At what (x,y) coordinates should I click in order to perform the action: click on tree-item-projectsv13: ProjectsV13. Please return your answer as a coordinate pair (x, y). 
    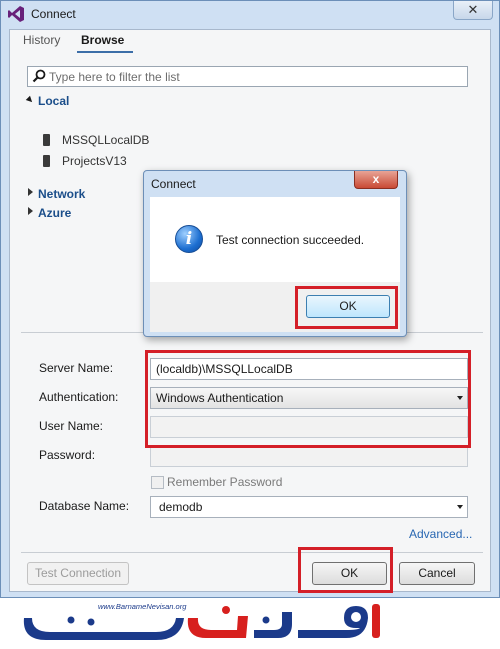
    Looking at the image, I should click on (94, 161).